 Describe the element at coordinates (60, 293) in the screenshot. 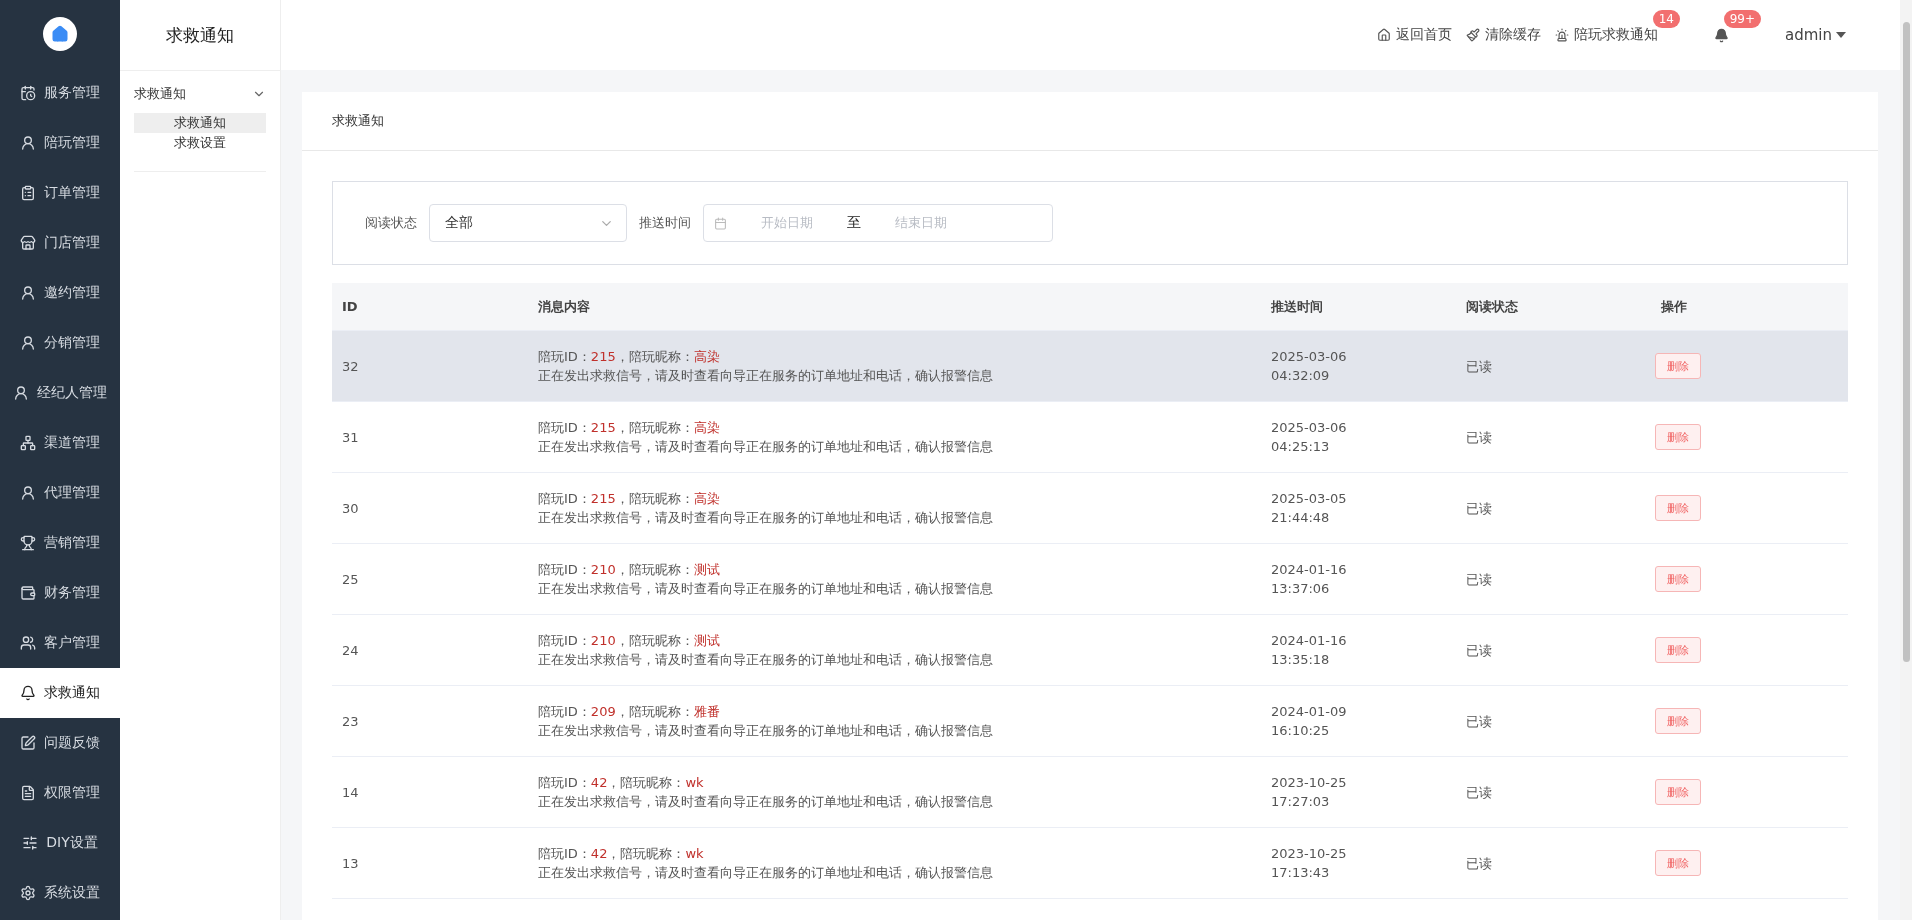

I see `sidebar-item: 邀约管理` at that location.